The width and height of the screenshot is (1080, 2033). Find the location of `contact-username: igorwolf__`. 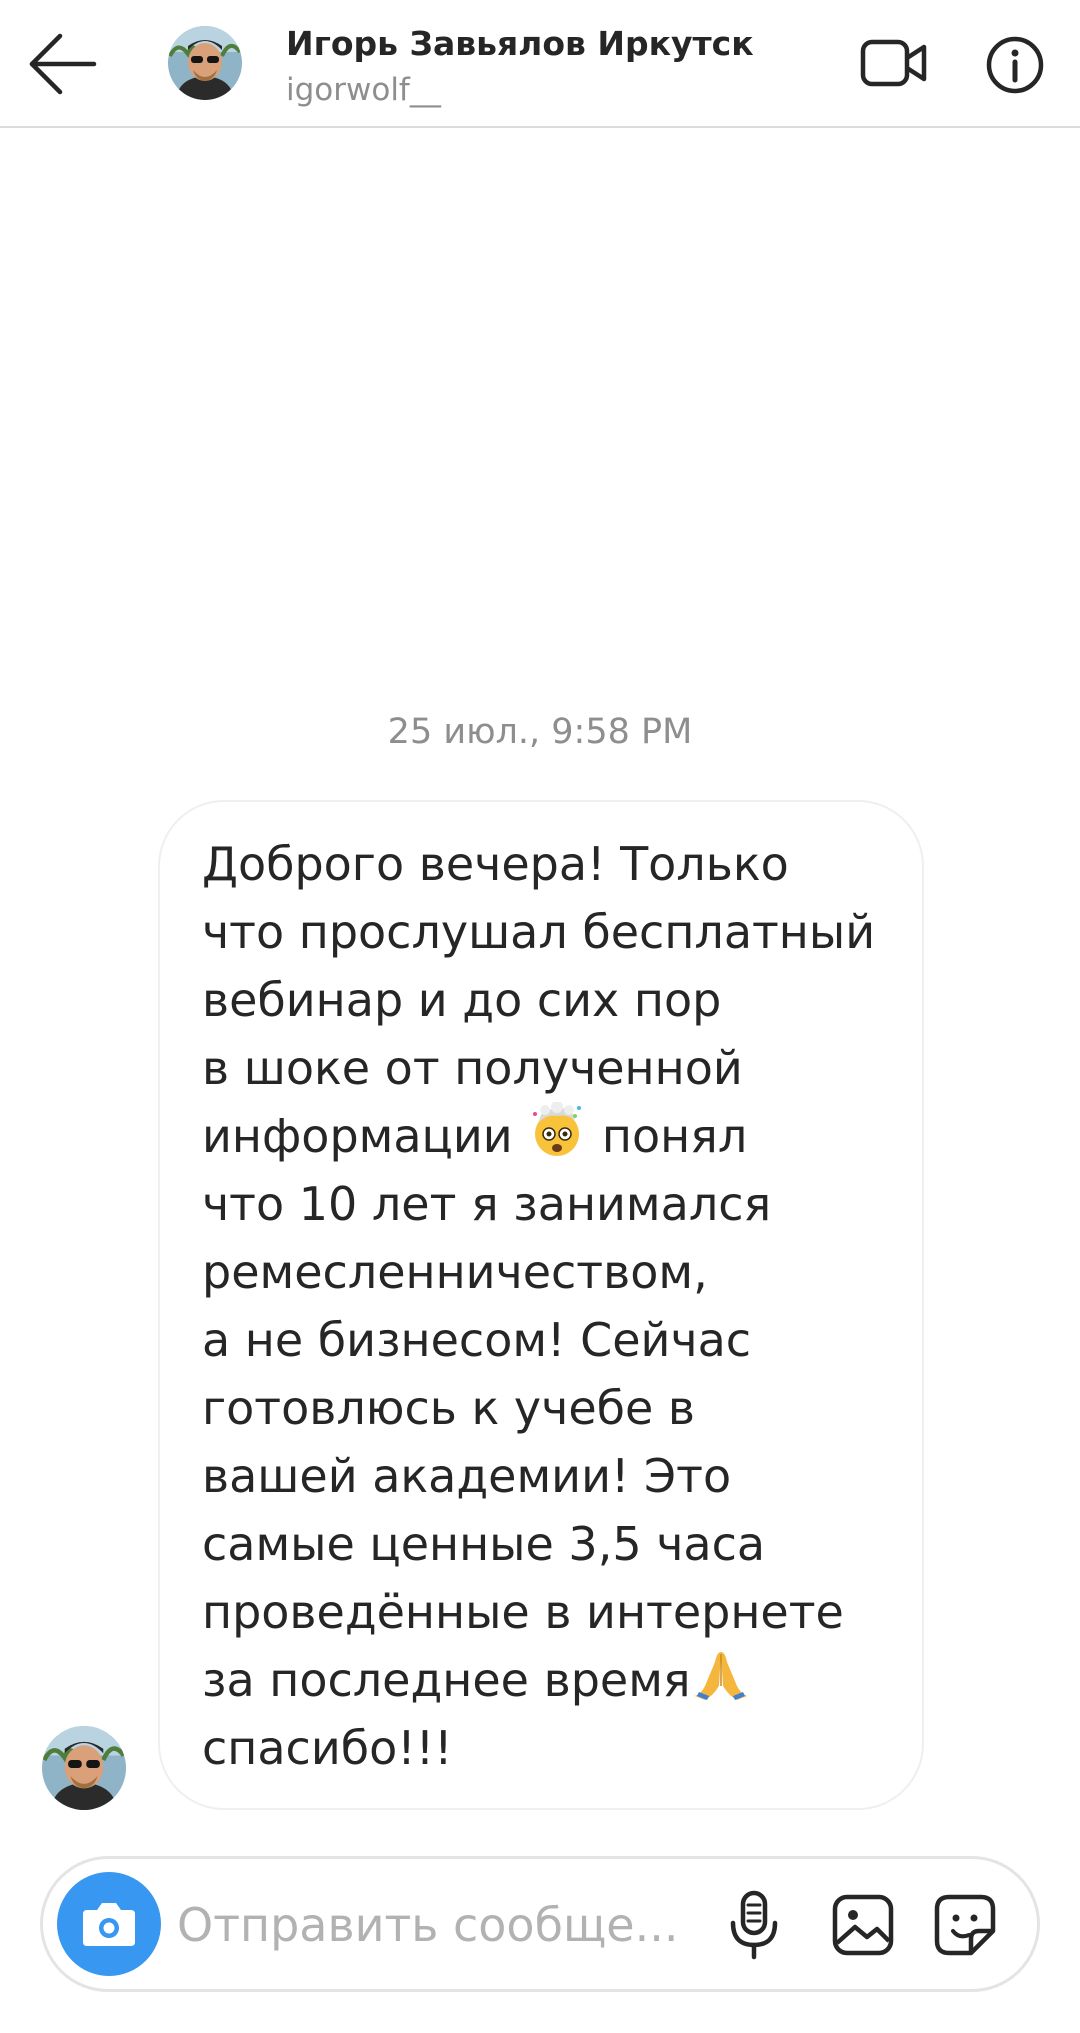

contact-username: igorwolf__ is located at coordinates (363, 90).